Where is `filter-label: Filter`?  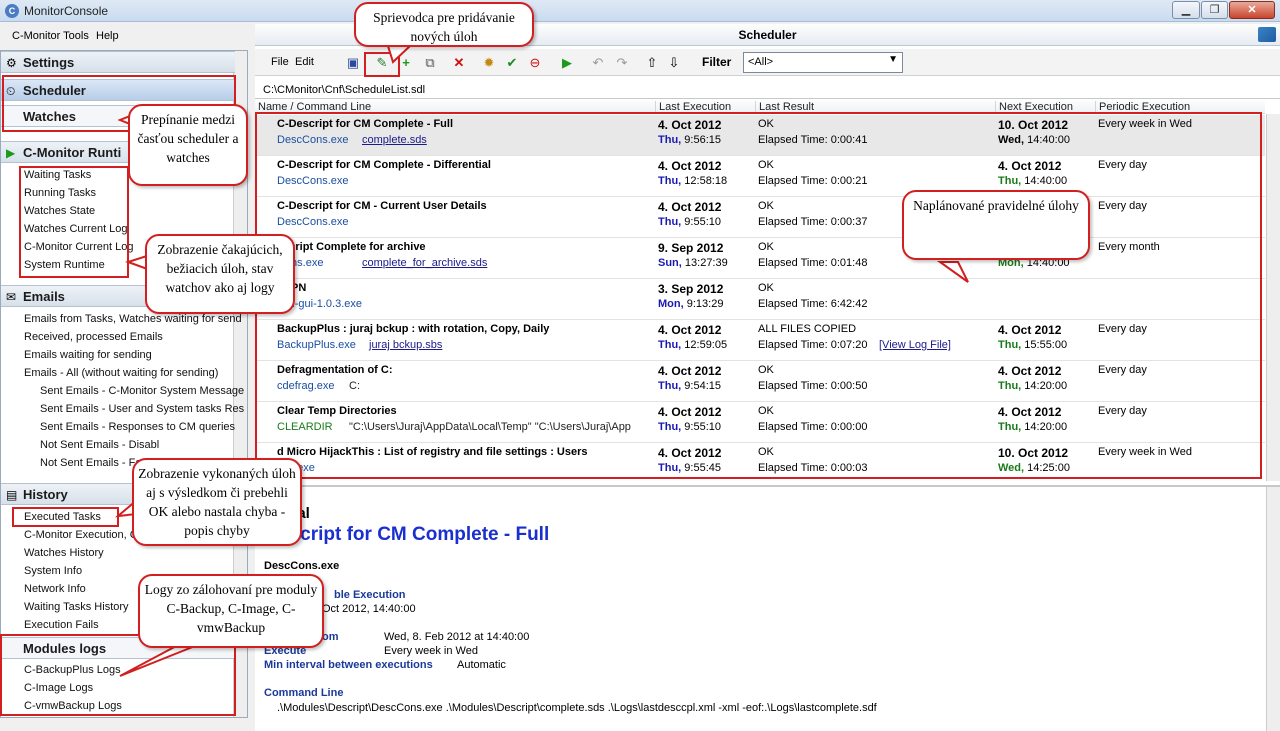
filter-label: Filter is located at coordinates (717, 62).